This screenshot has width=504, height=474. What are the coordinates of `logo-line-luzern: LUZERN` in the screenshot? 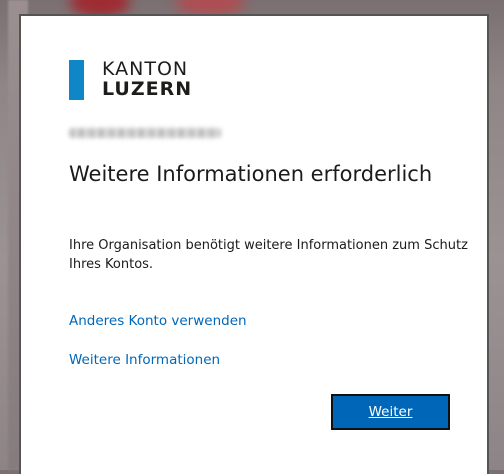 It's located at (147, 89).